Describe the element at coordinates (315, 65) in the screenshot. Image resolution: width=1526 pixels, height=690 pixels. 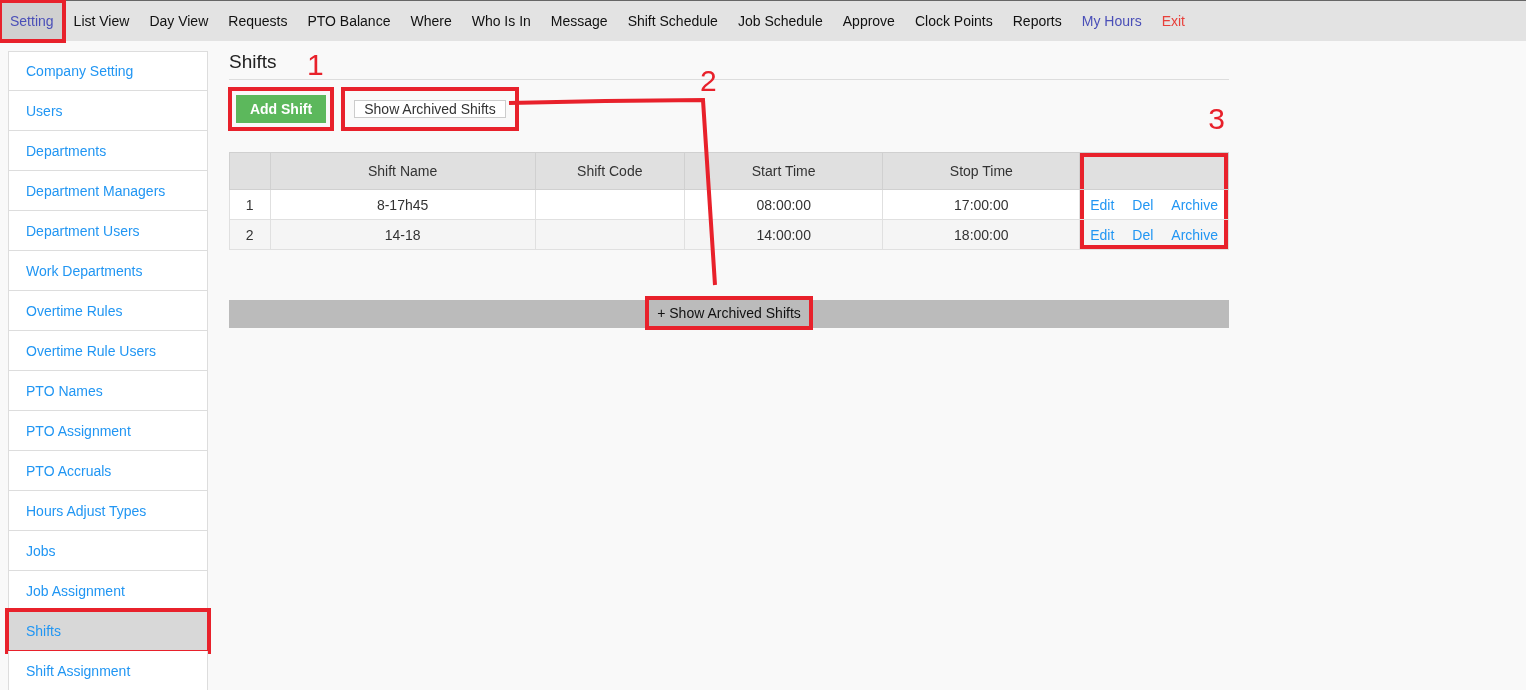
I see `callout-number: 1` at that location.